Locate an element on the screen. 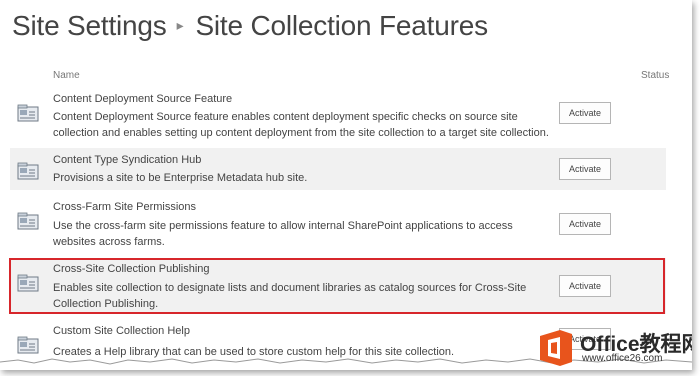 The height and width of the screenshot is (376, 700). feature-name: Content Deployment Source Feature is located at coordinates (143, 99).